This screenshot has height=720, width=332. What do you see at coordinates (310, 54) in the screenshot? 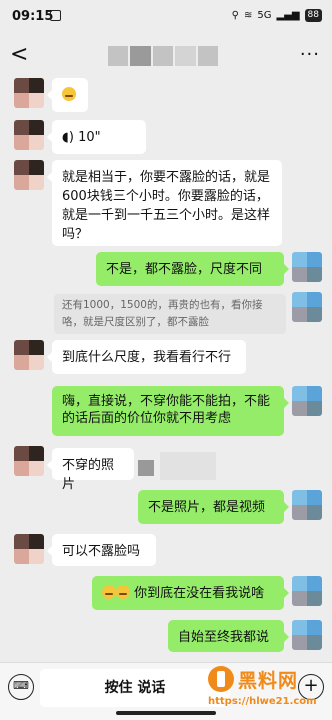
I see `more-button: ···` at bounding box center [310, 54].